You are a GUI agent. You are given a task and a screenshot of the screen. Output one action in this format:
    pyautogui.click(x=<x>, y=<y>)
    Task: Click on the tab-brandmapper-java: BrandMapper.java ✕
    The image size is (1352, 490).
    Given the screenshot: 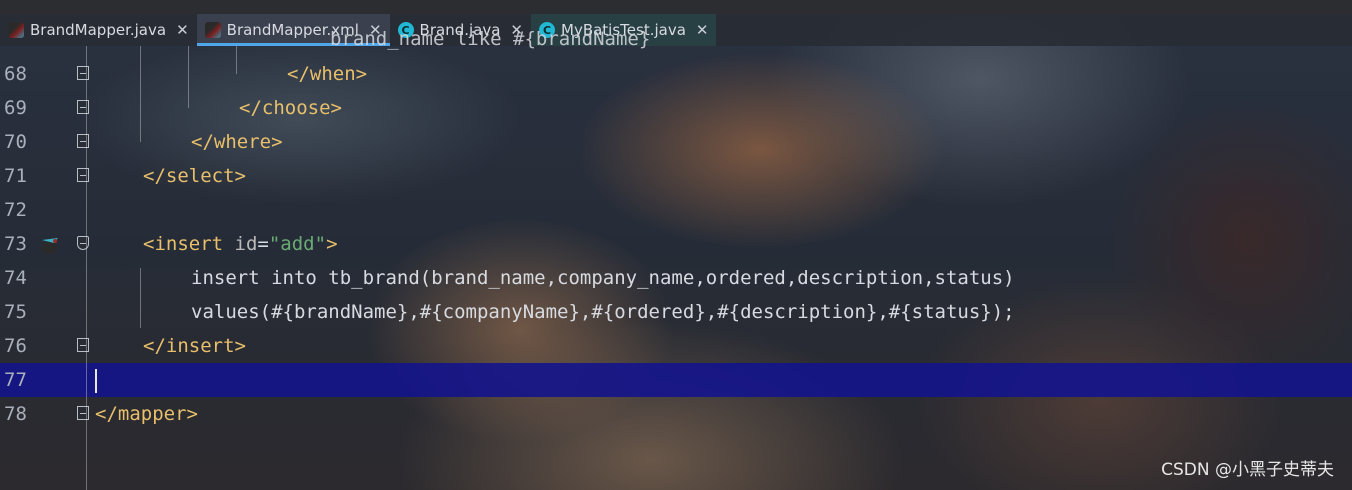 What is the action you would take?
    pyautogui.click(x=98, y=30)
    